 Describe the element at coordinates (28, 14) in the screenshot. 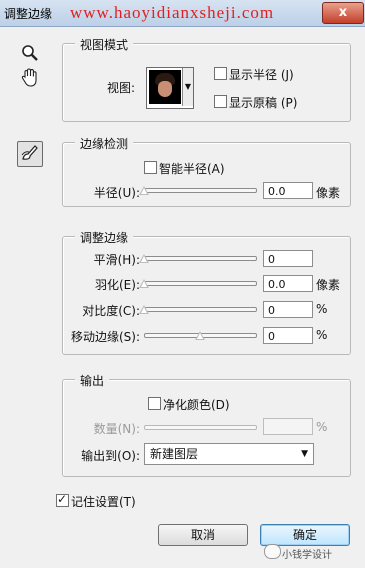

I see `window-title: 调整边缘` at that location.